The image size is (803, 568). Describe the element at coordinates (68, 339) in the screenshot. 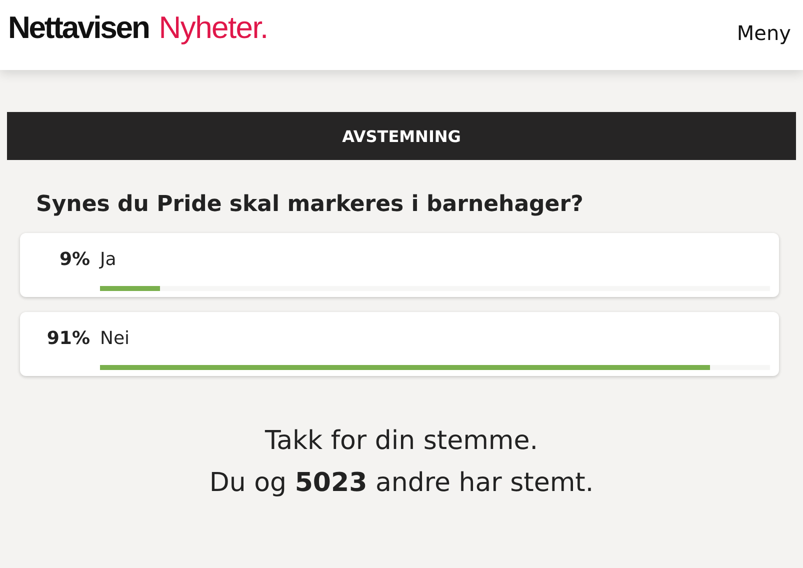

I see `option-percent: 91%` at that location.